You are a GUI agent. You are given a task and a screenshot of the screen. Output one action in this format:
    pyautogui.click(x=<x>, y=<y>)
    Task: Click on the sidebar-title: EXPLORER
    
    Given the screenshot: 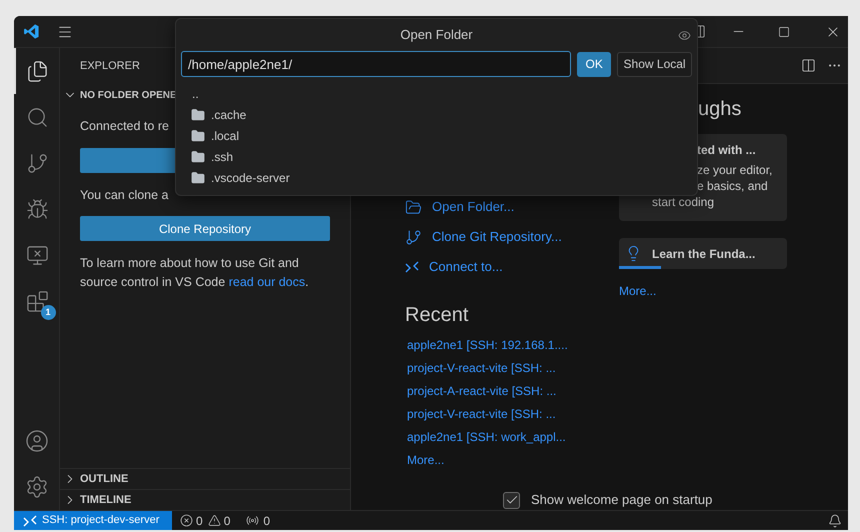 What is the action you would take?
    pyautogui.click(x=110, y=66)
    